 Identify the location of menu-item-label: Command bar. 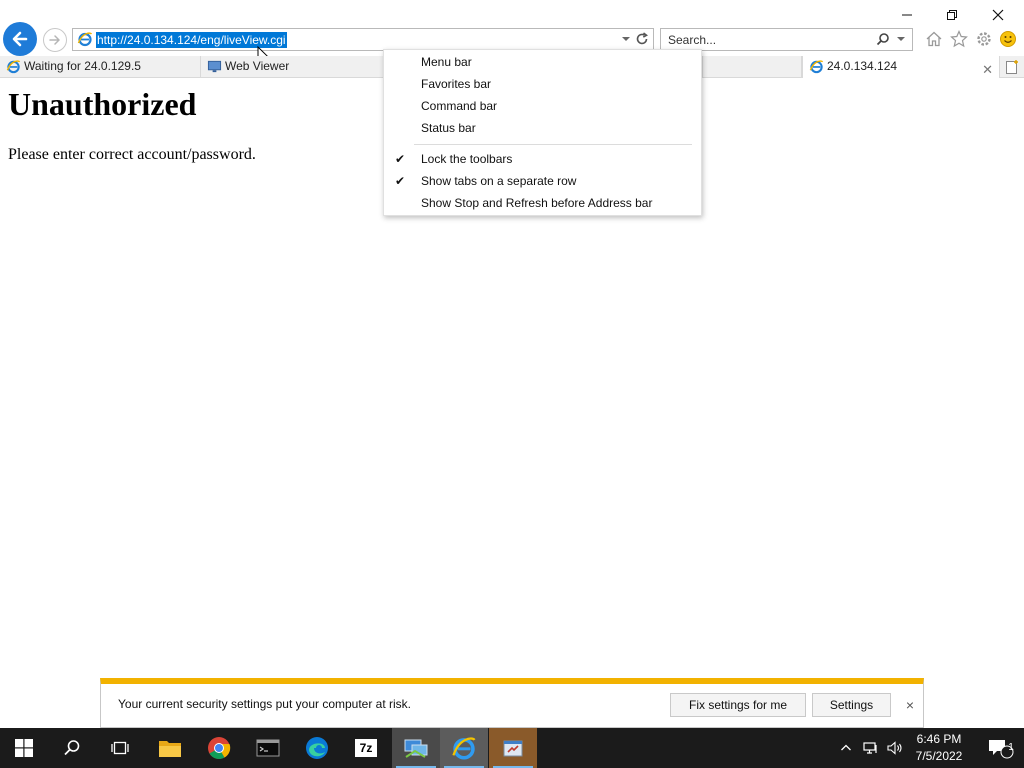
(459, 106).